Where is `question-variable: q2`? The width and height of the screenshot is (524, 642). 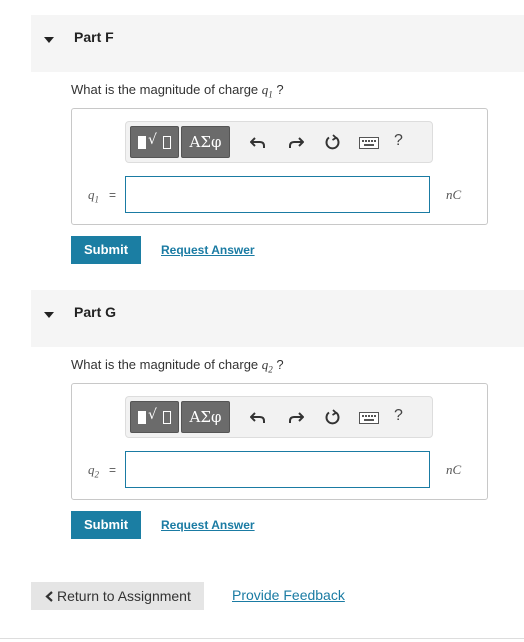
question-variable: q2 is located at coordinates (267, 366).